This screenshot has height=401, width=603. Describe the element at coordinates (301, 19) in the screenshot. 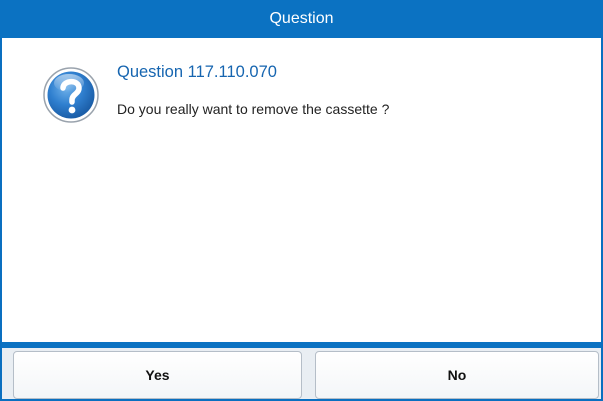

I see `dialog-title: Question` at that location.